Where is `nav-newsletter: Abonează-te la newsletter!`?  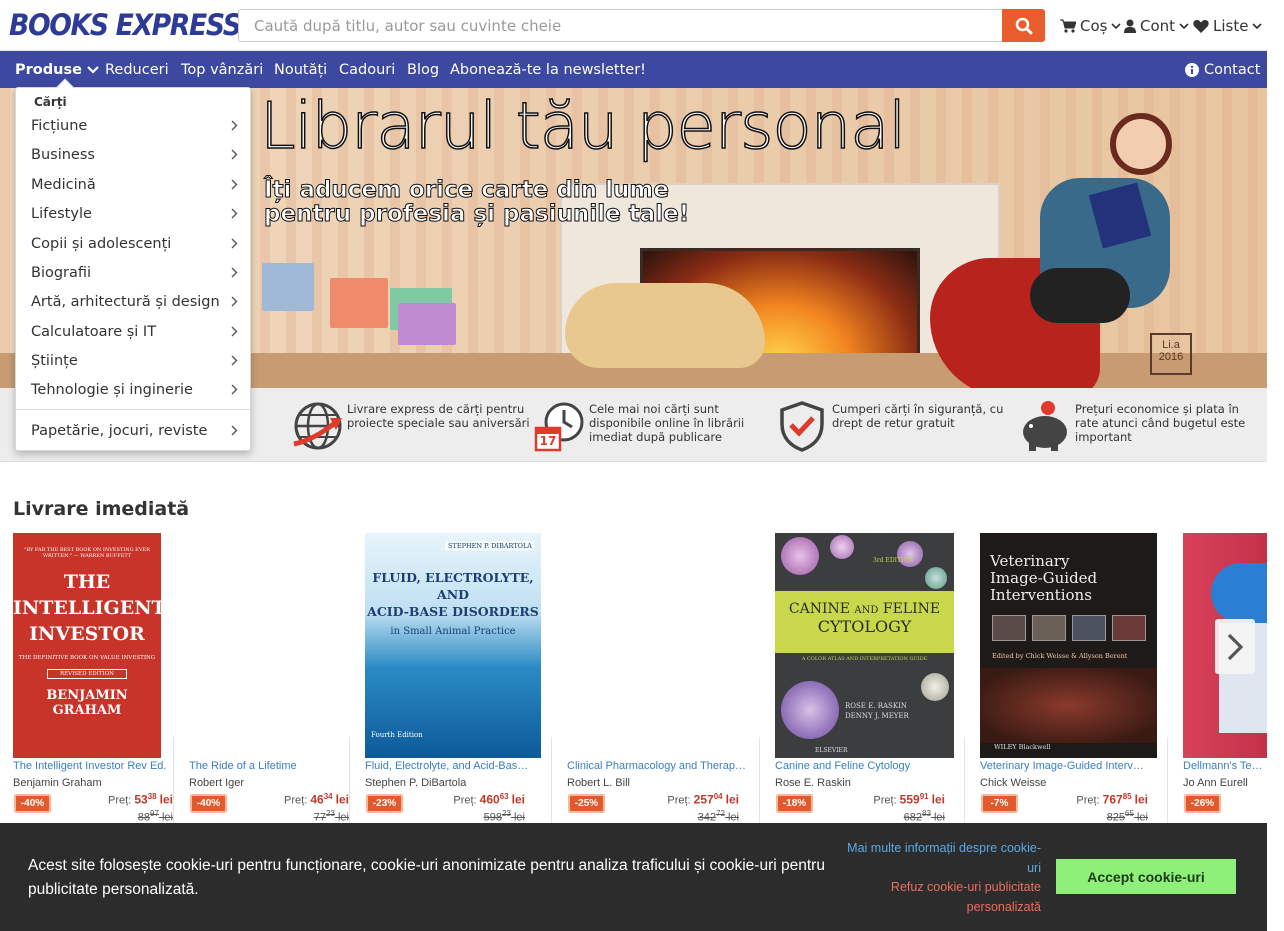
nav-newsletter: Abonează-te la newsletter! is located at coordinates (548, 70).